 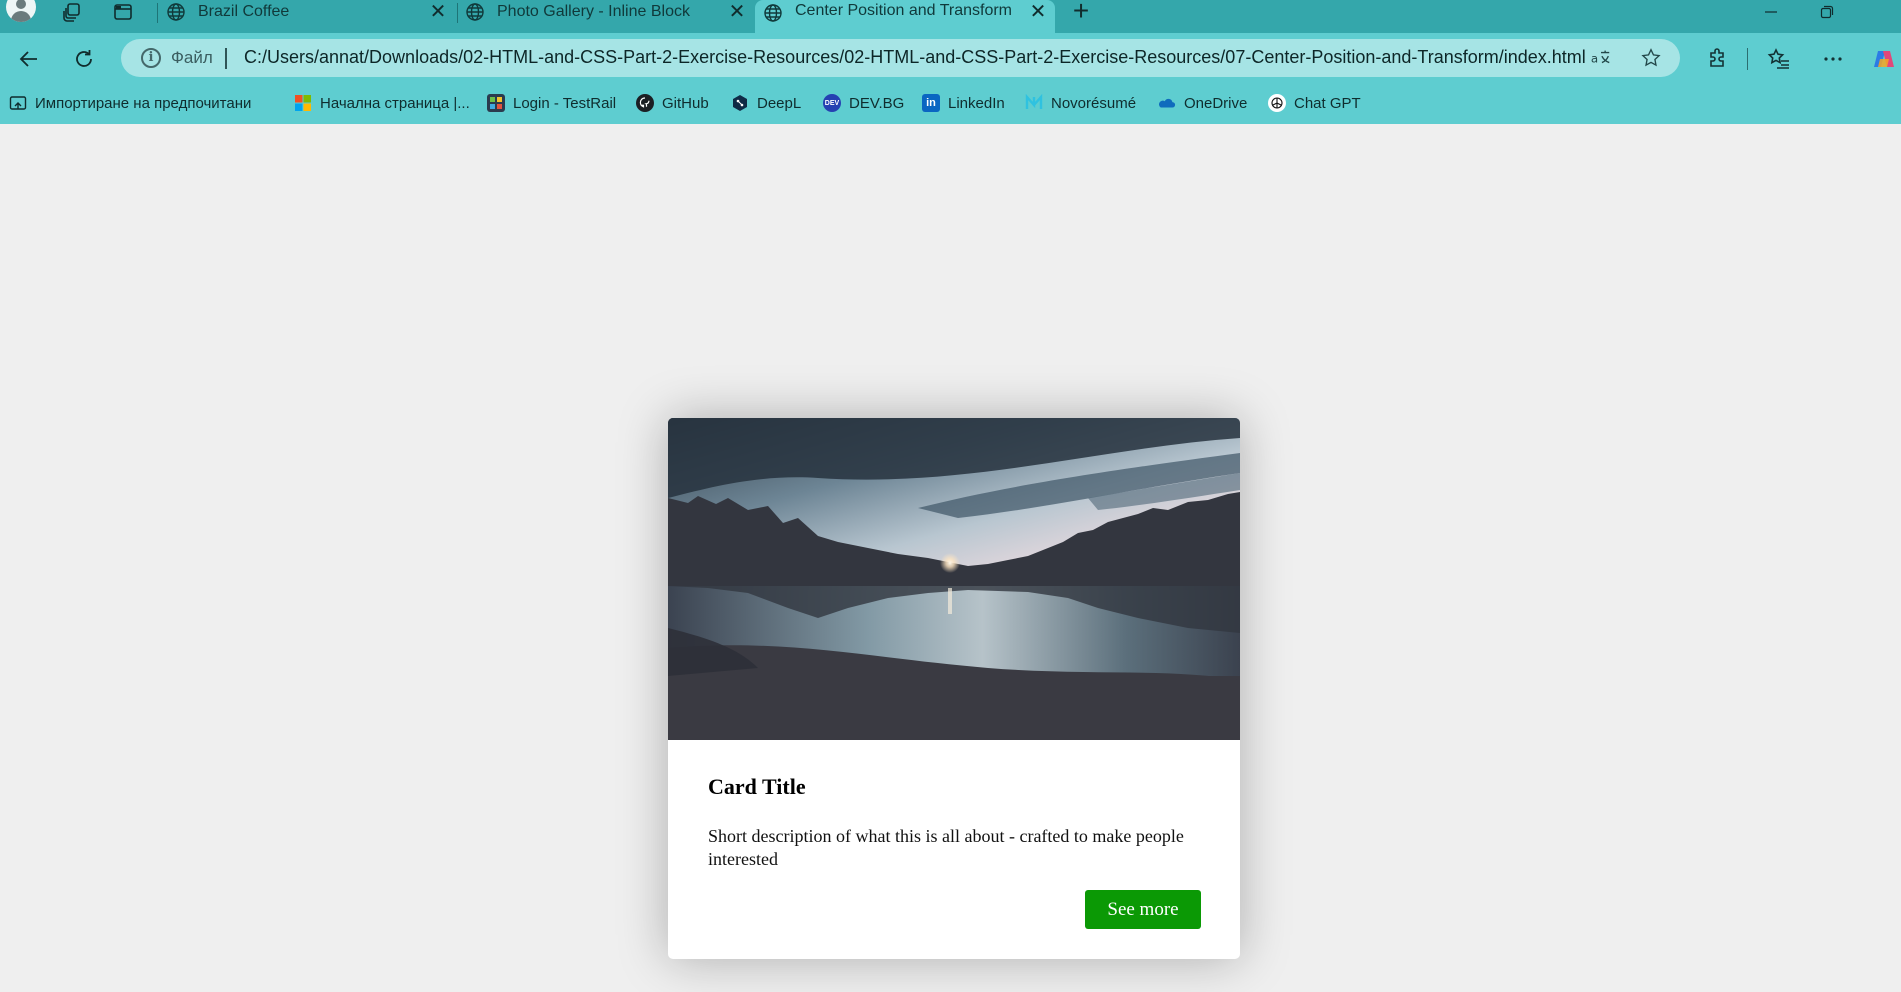 I want to click on site-info-icon: i, so click(x=151, y=58).